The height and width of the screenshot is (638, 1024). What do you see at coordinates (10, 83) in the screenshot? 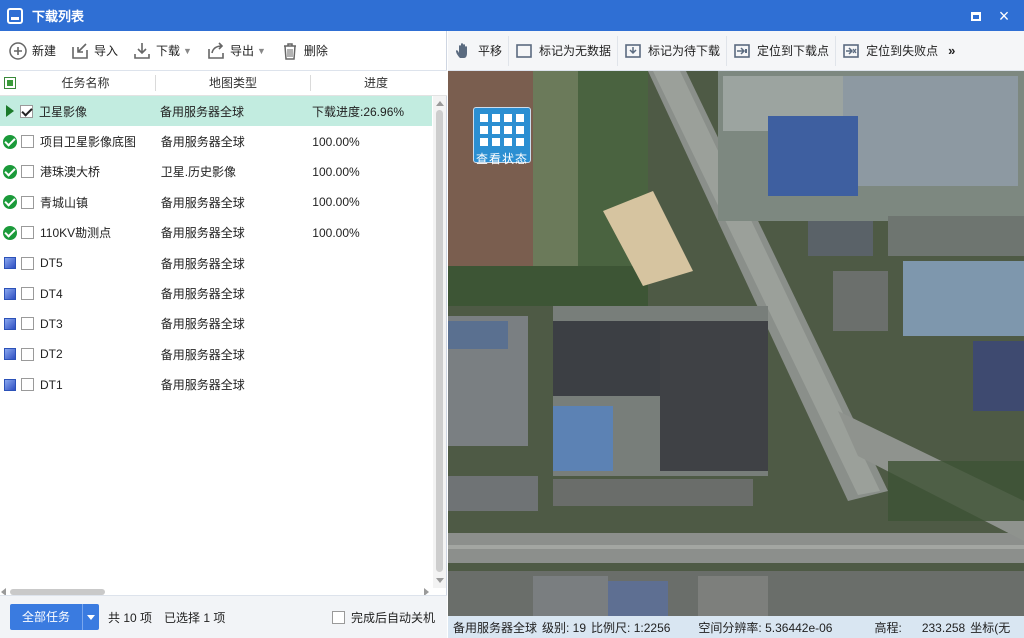
I see `select-all-checkbox` at bounding box center [10, 83].